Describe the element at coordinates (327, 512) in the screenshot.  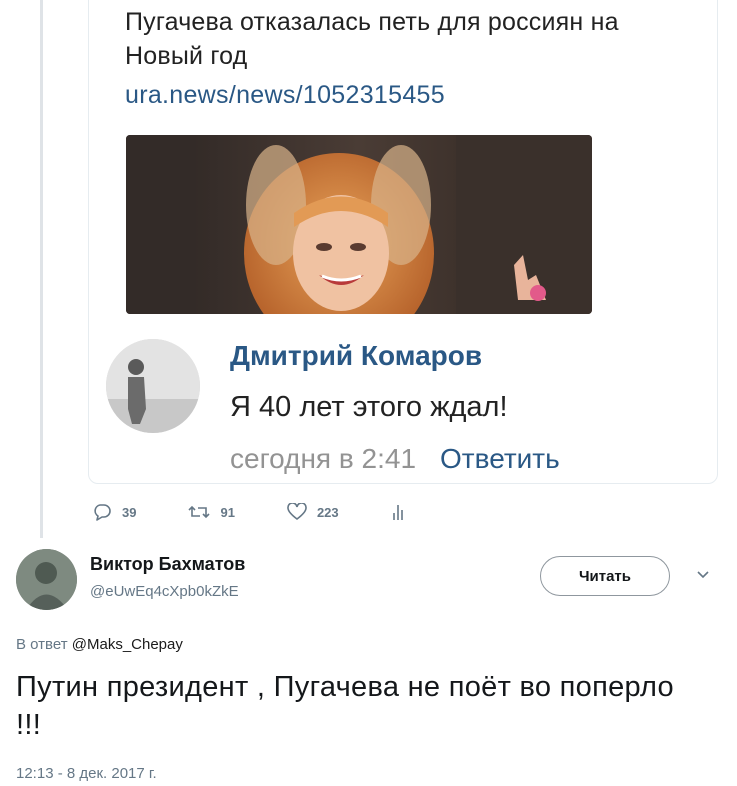
I see `like-count: 223` at that location.